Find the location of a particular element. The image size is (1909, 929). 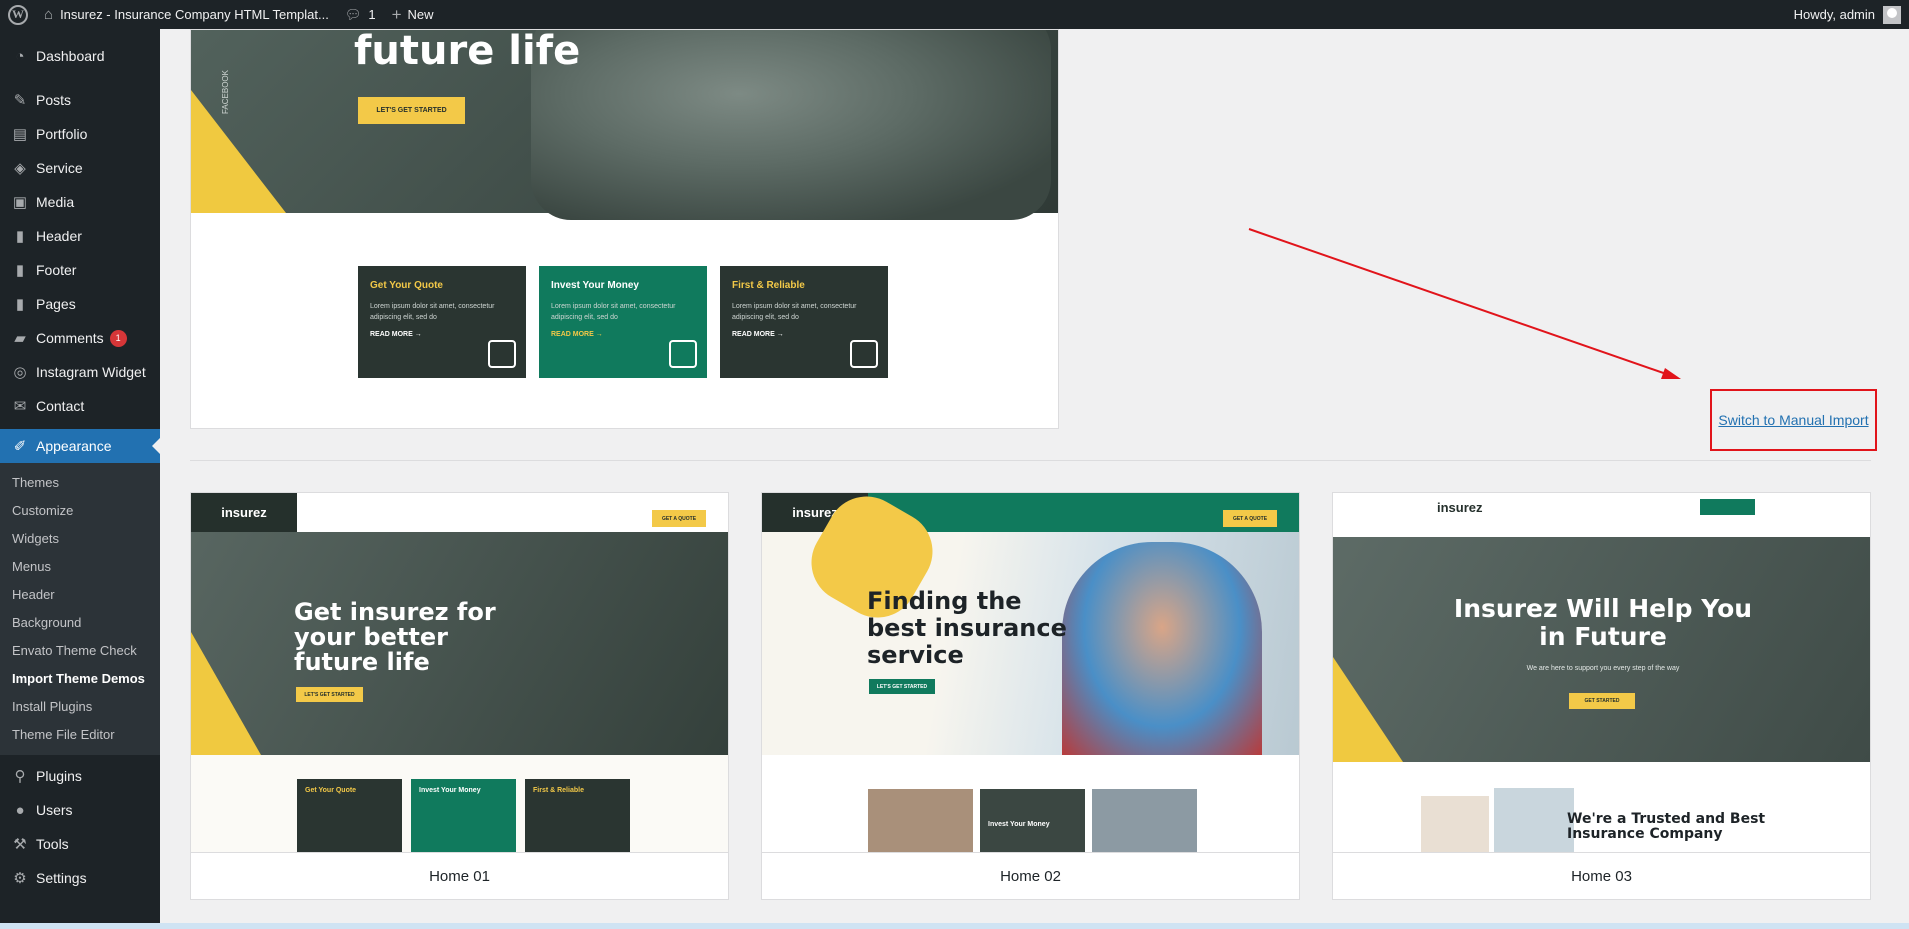

sidebar-item-service: ◈ Service is located at coordinates (80, 168).